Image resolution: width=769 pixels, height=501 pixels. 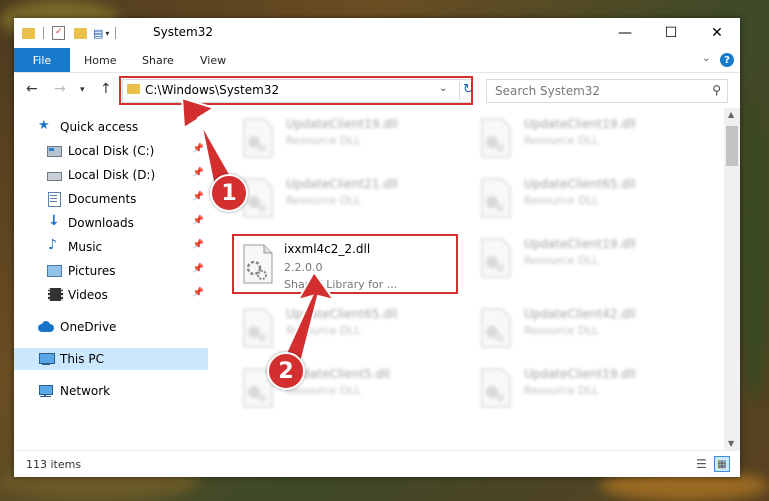 I want to click on pictures-icon, so click(x=54, y=271).